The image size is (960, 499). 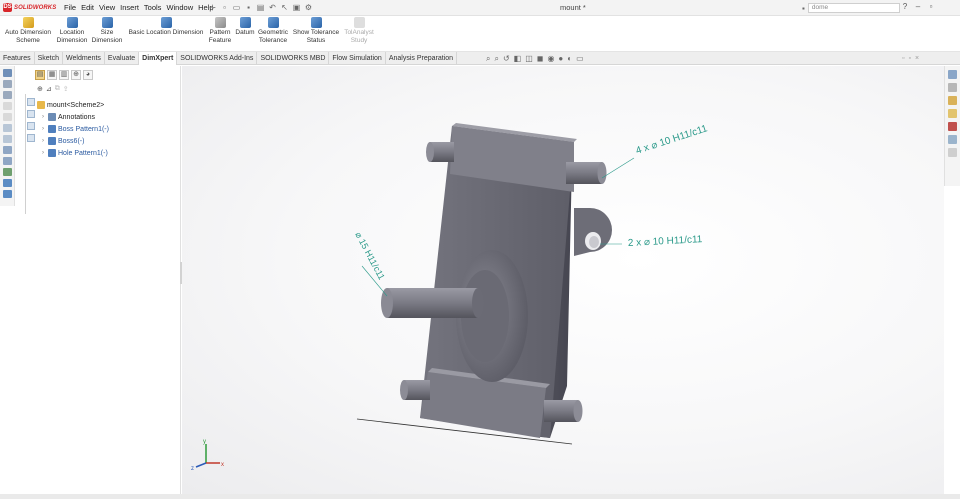 What do you see at coordinates (57, 89) in the screenshot?
I see `copy-scheme-icon: ⧉` at bounding box center [57, 89].